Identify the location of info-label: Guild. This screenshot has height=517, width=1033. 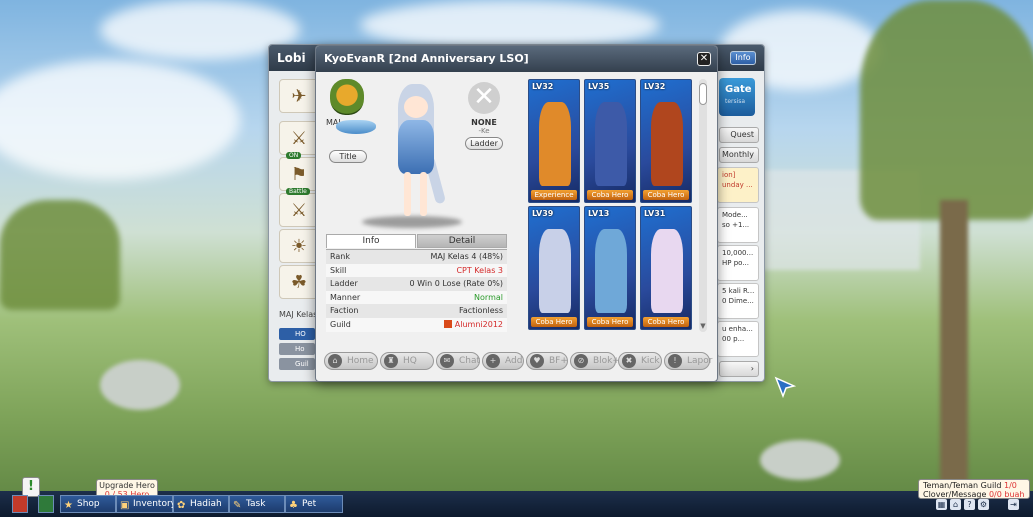
(340, 324).